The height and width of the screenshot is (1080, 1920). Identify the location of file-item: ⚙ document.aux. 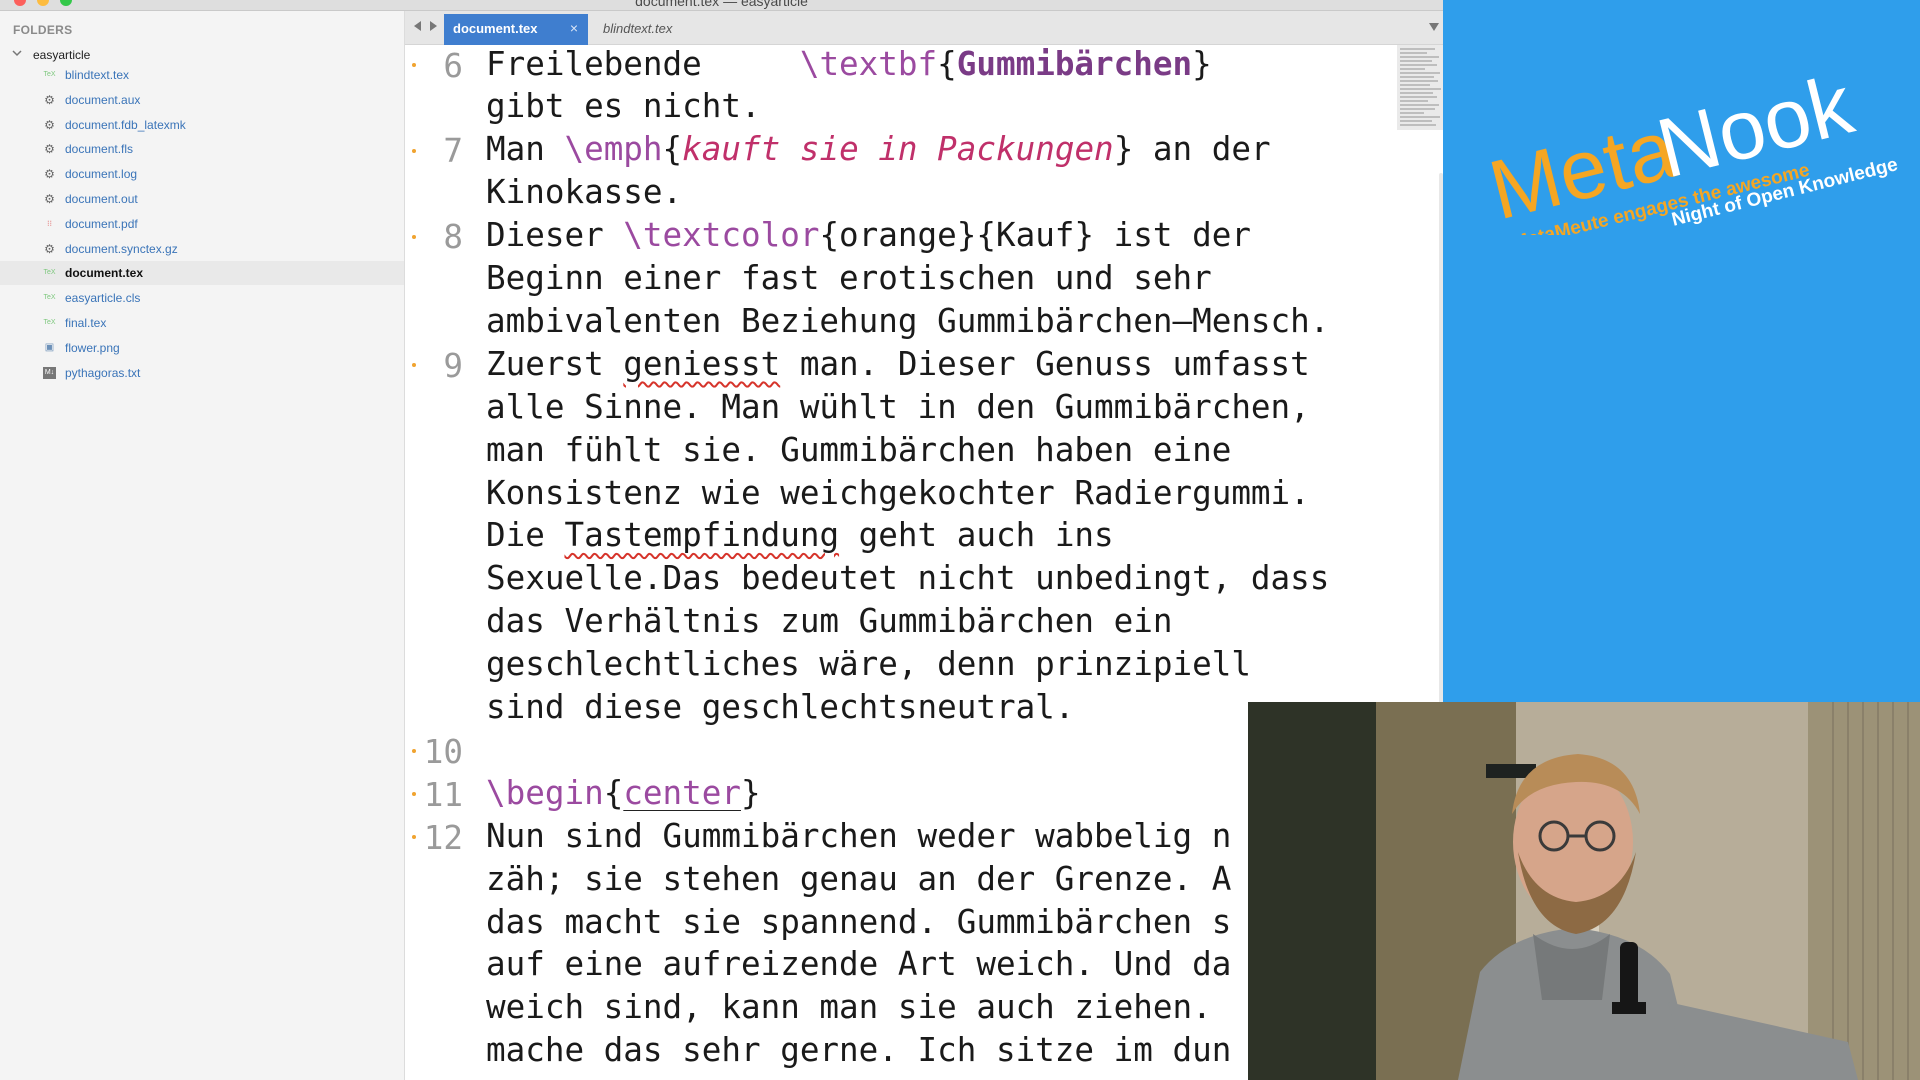
(202, 100).